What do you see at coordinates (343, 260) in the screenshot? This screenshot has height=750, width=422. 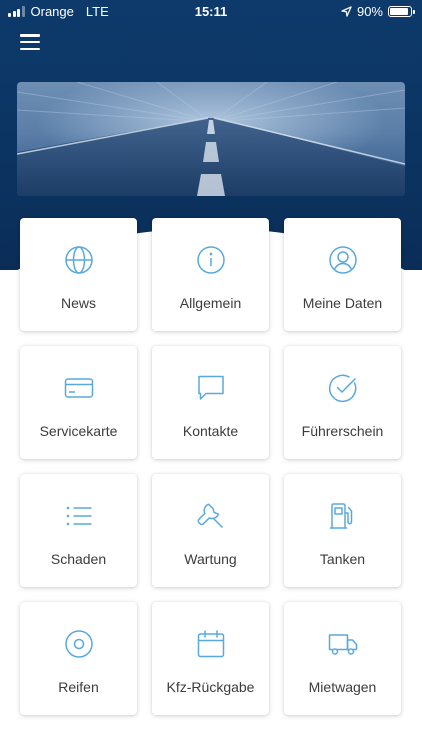 I see `user-icon` at bounding box center [343, 260].